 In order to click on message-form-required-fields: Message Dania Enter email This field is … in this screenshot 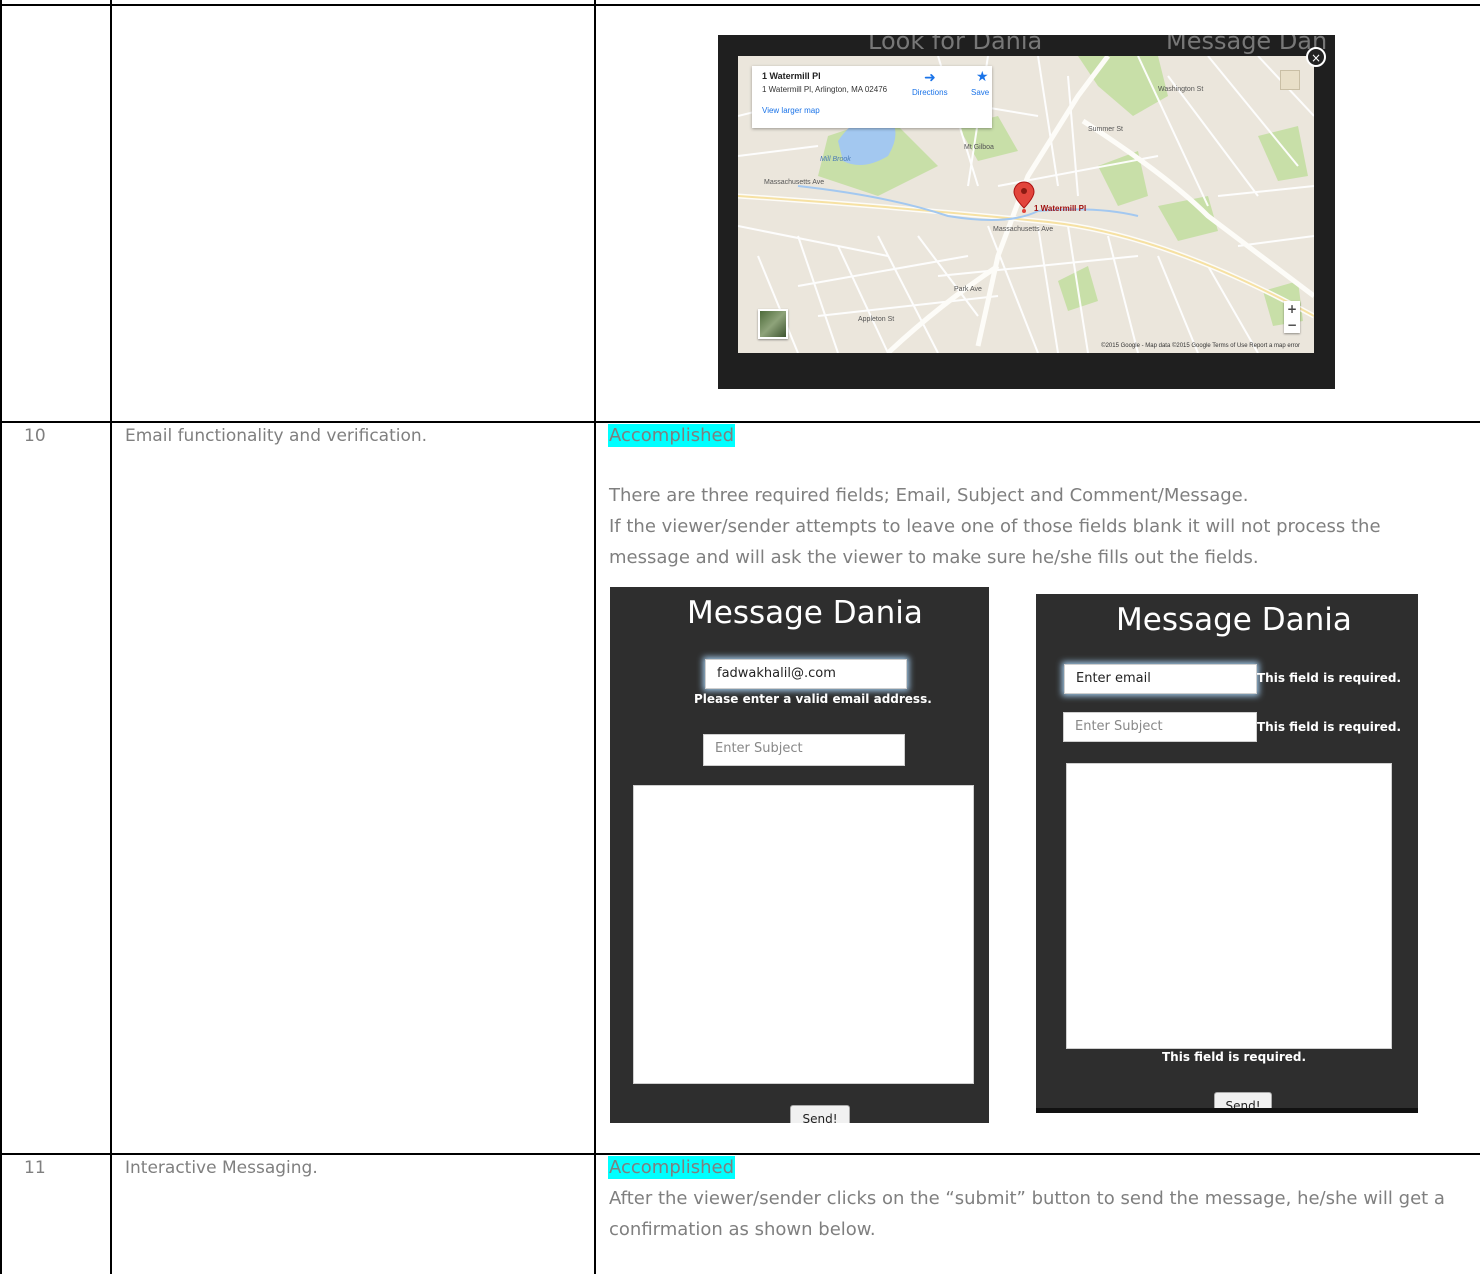, I will do `click(1227, 853)`.